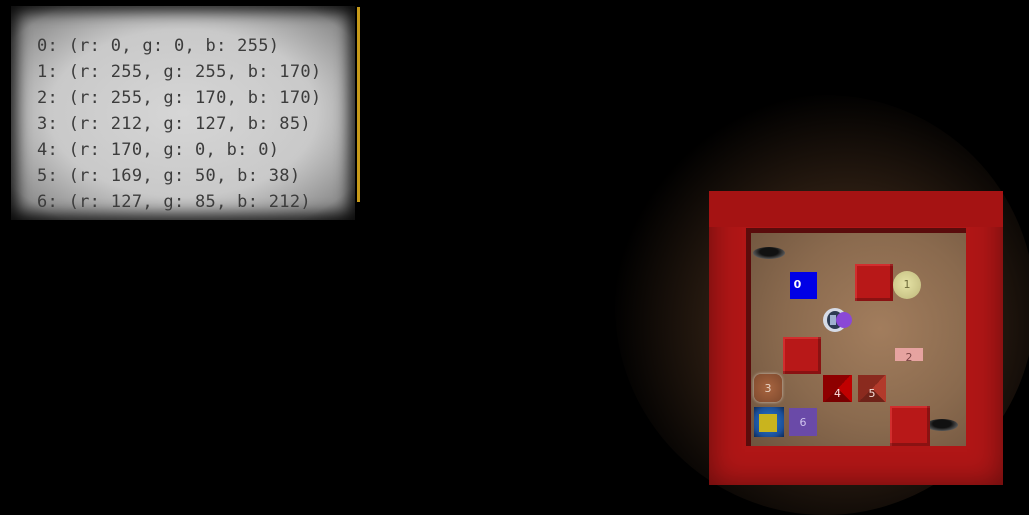 The image size is (1029, 515). I want to click on room-wall-top, so click(856, 209).